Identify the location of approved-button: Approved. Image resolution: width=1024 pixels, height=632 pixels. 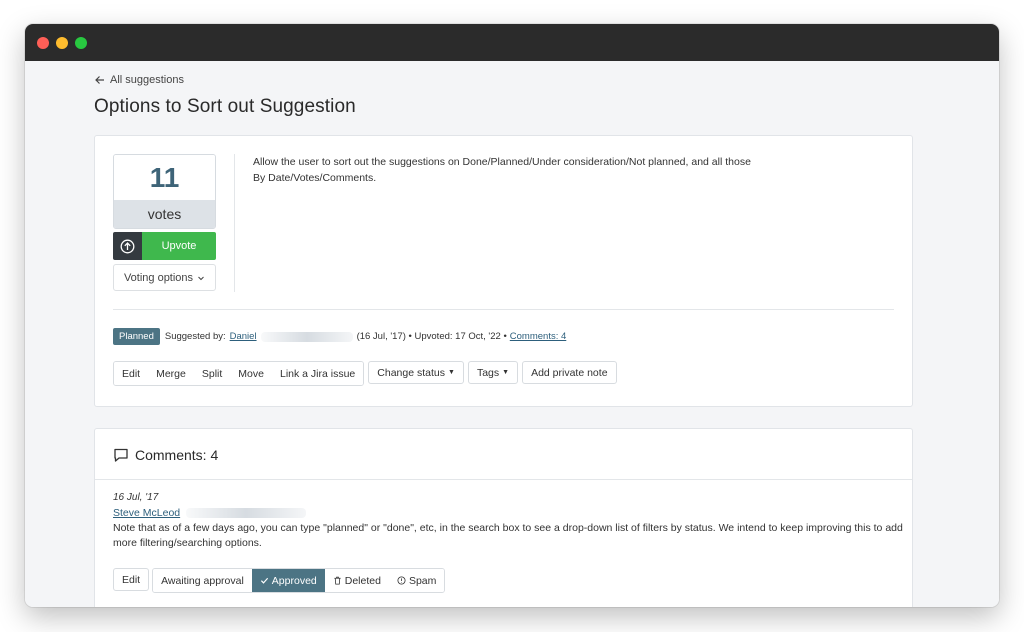
(288, 580).